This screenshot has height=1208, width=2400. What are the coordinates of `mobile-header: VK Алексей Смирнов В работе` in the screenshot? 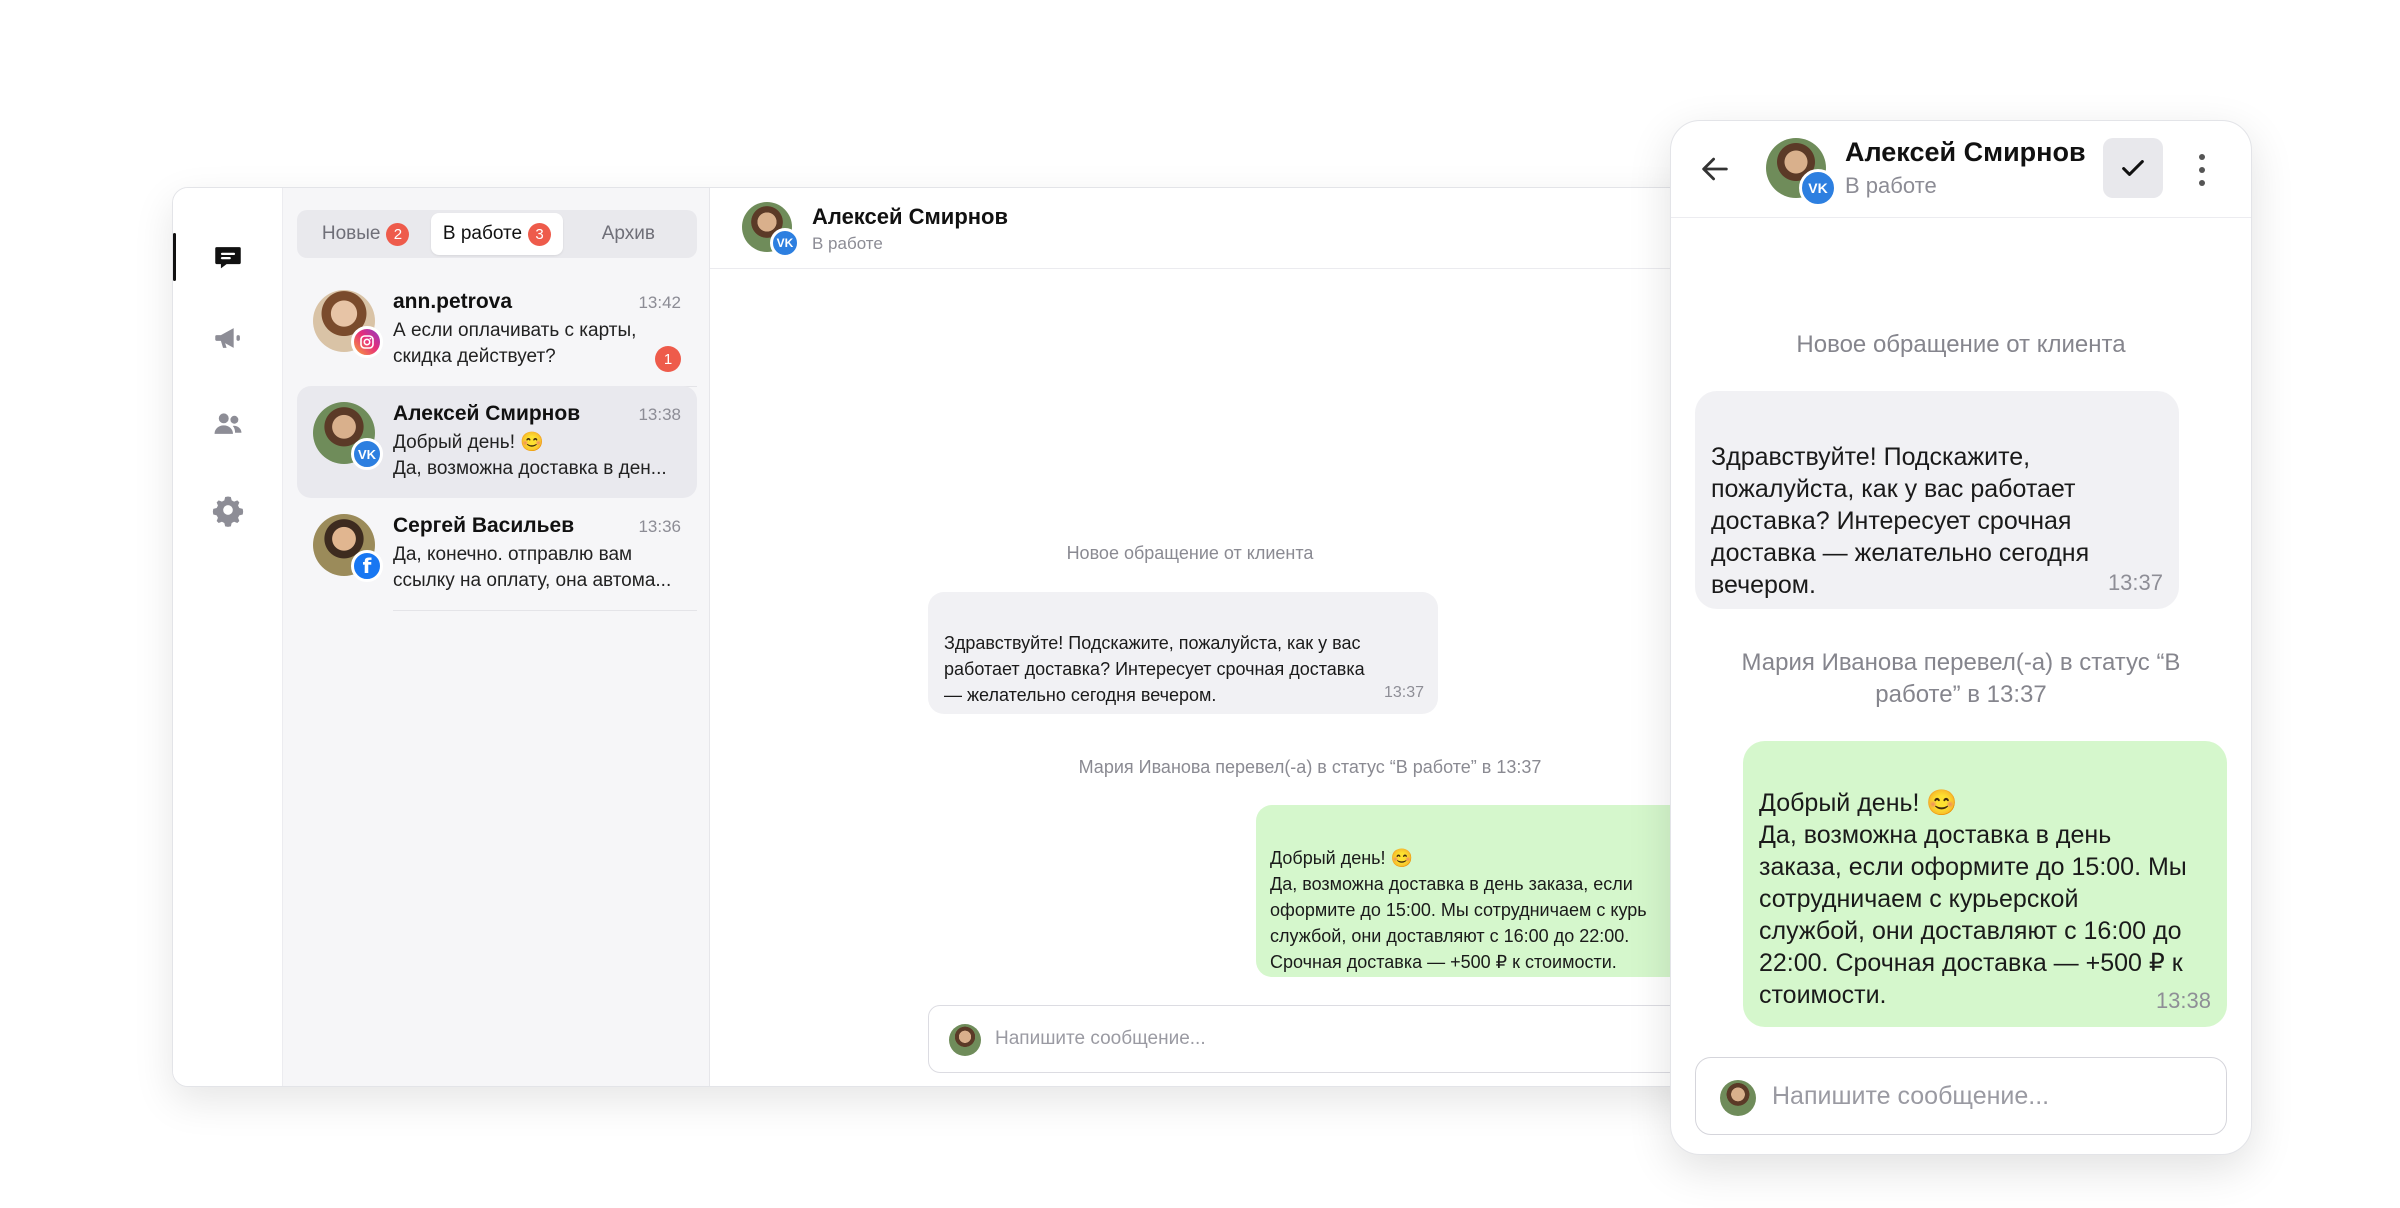 It's located at (1961, 169).